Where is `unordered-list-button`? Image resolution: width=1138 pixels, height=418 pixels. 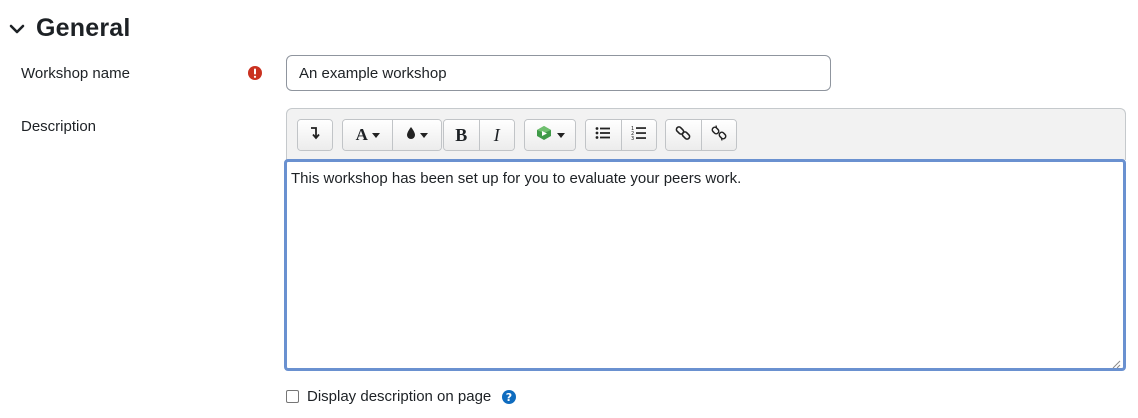
unordered-list-button is located at coordinates (604, 135).